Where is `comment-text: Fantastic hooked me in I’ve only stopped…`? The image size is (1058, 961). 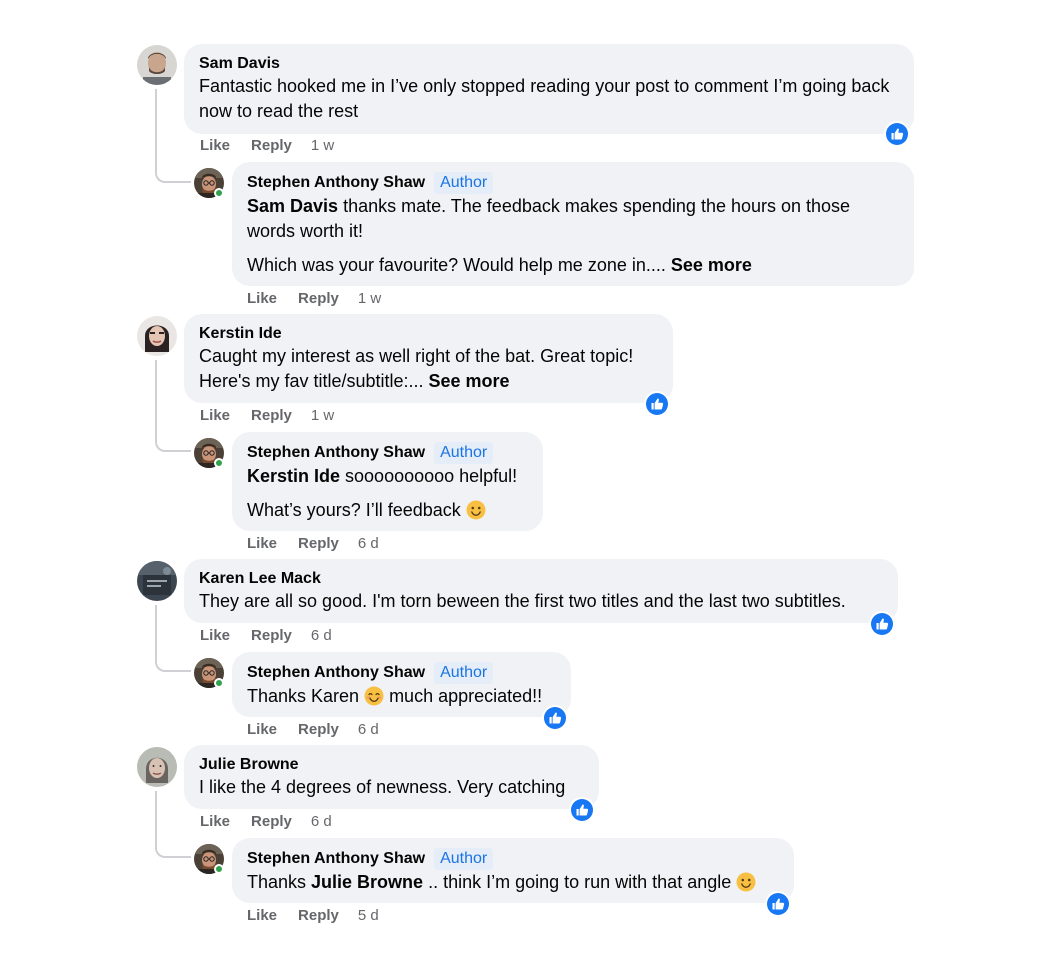
comment-text: Fantastic hooked me in I’ve only stopped… is located at coordinates (544, 98).